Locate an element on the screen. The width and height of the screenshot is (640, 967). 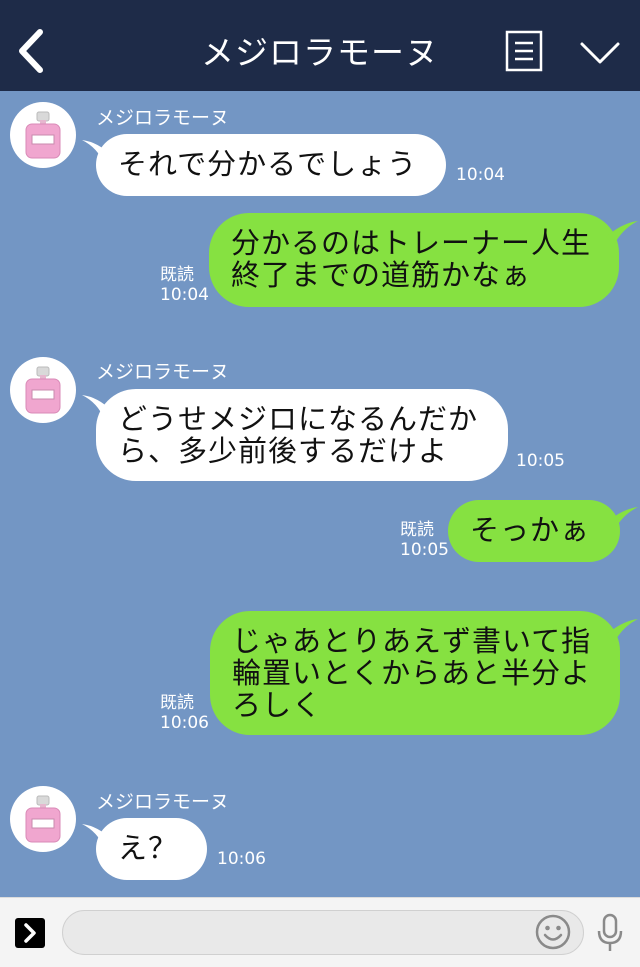
message-bubble: どうせメジロになるんだか ら、多少前後するだけよ is located at coordinates (302, 435).